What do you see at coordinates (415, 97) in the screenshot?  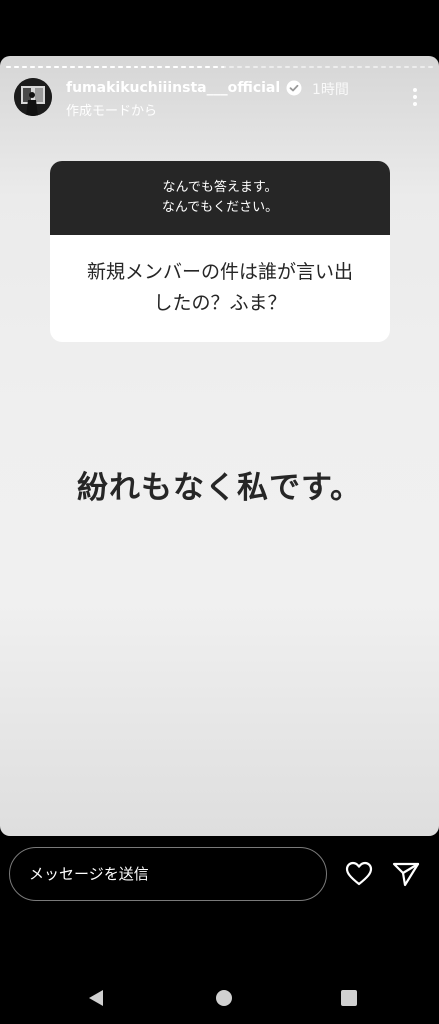 I see `more-vertical-icon` at bounding box center [415, 97].